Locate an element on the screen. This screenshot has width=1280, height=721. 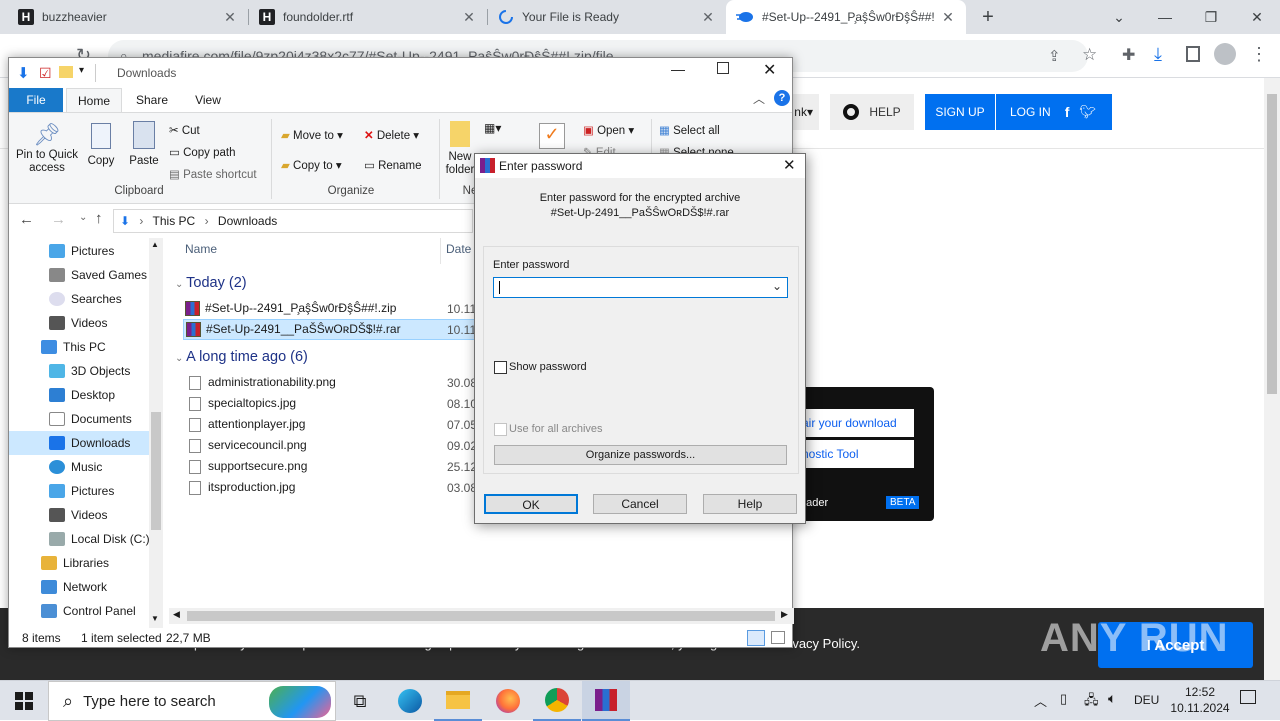
edge-app is located at coordinates (410, 701).